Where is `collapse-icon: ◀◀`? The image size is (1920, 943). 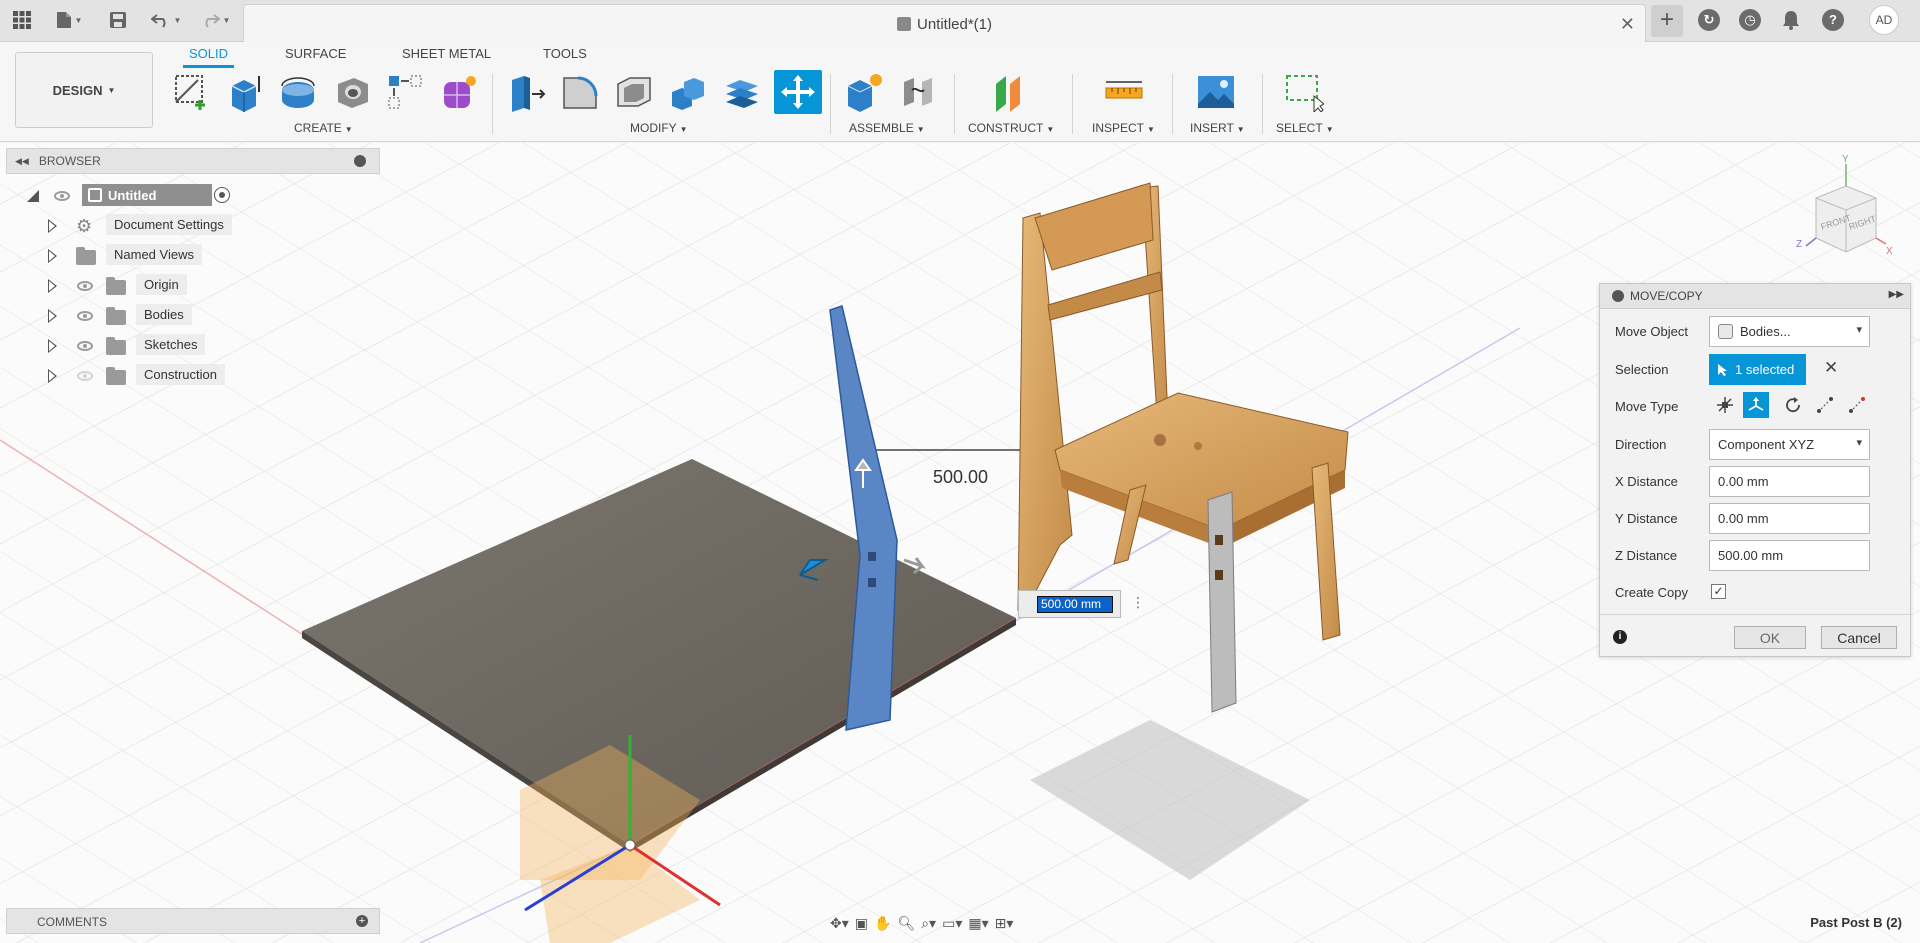 collapse-icon: ◀◀ is located at coordinates (22, 161).